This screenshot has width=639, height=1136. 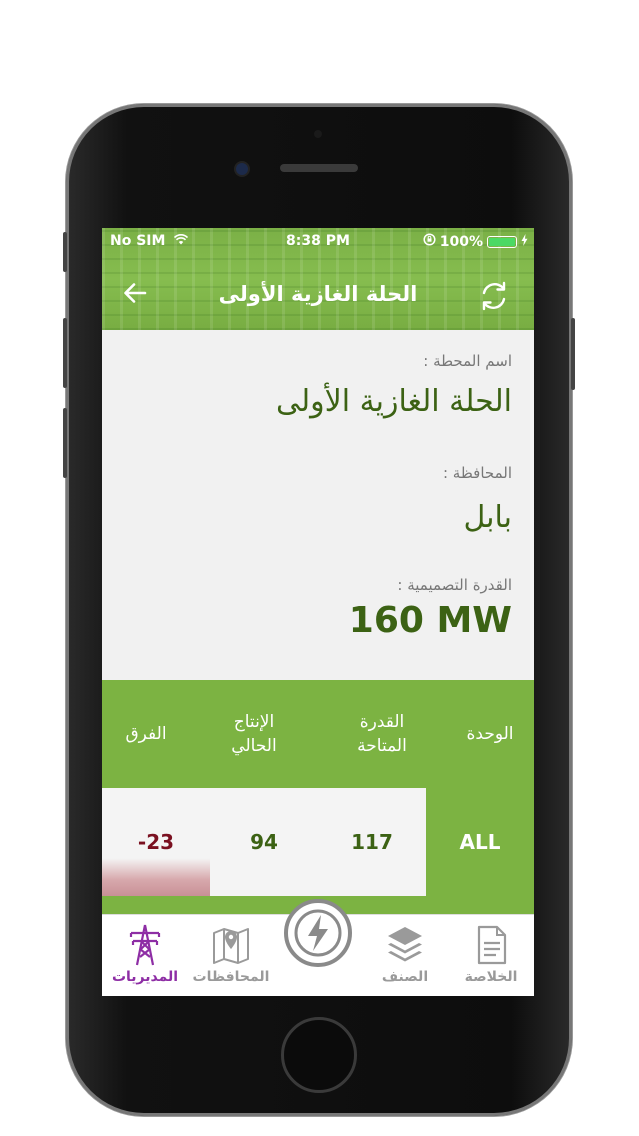 I want to click on province-label: المحافظة :, so click(x=477, y=473).